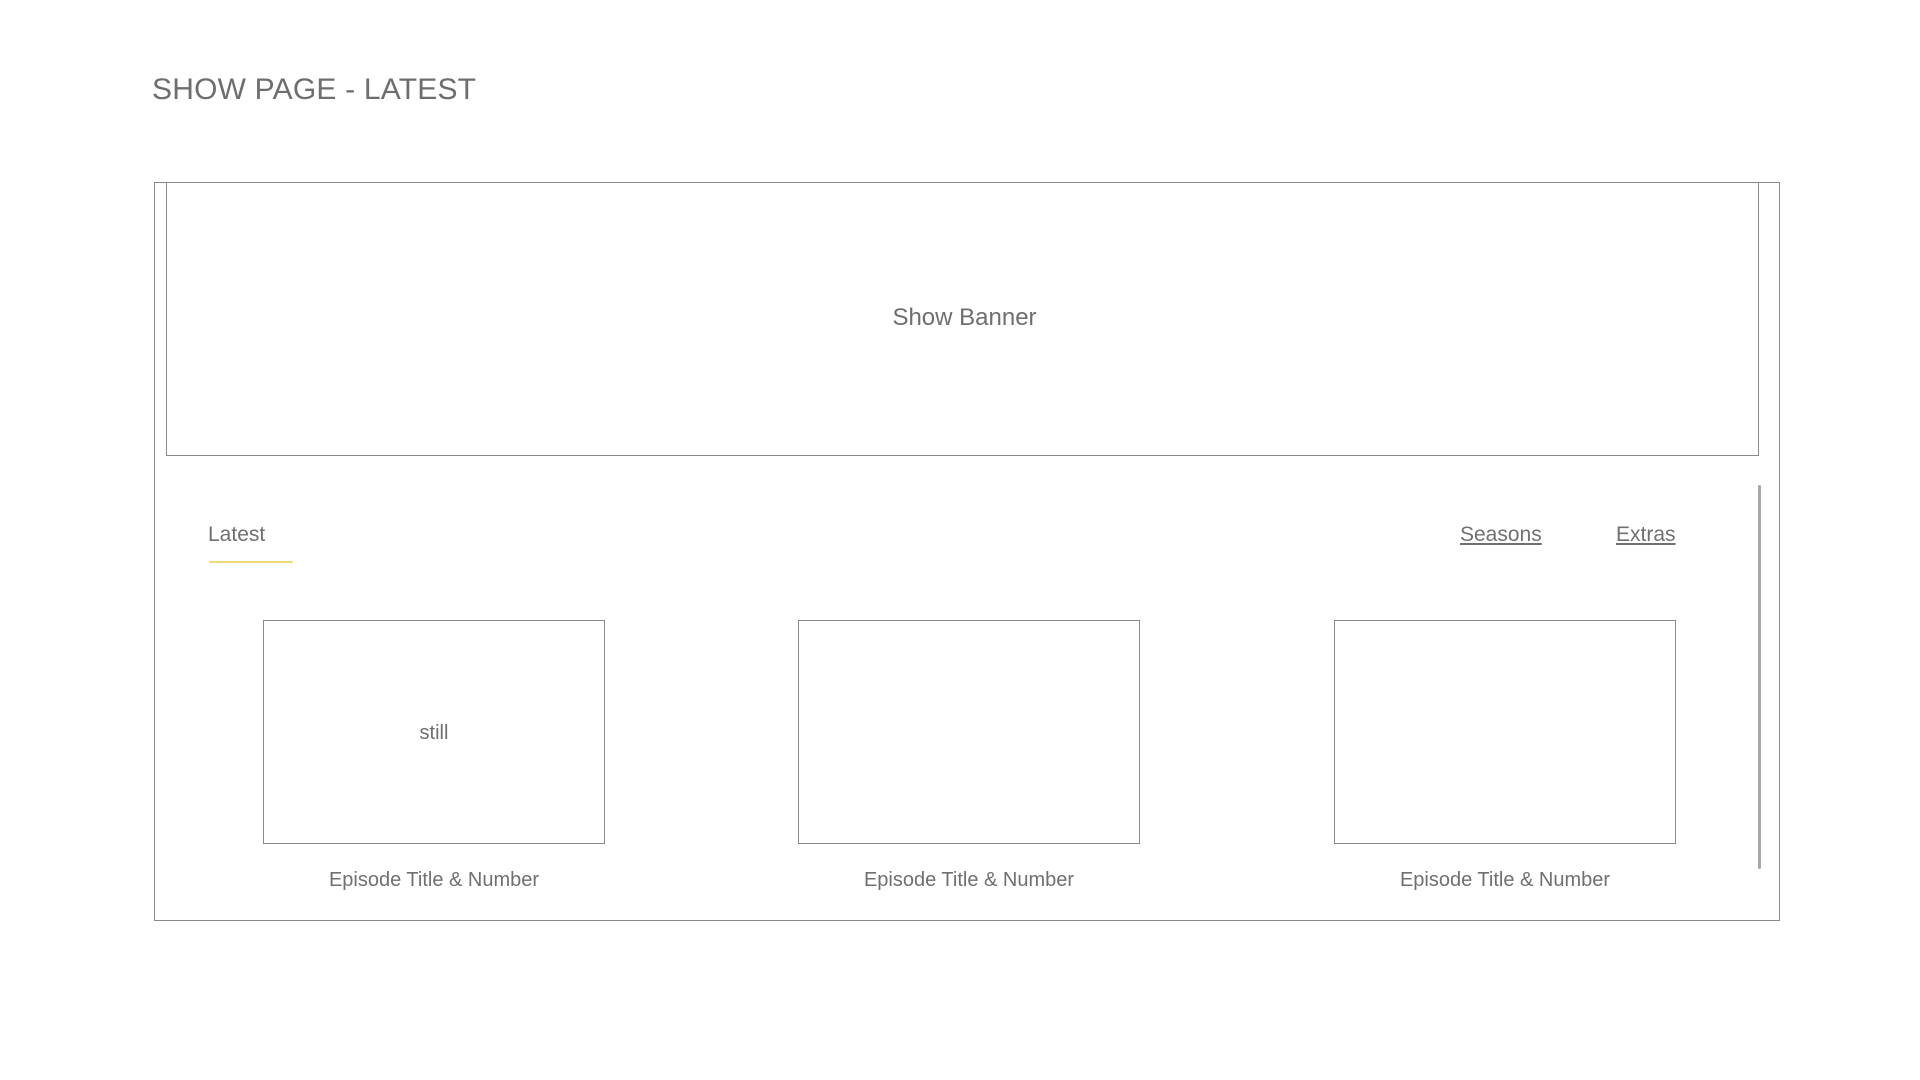 The image size is (1920, 1080). What do you see at coordinates (314, 89) in the screenshot?
I see `page-title: SHOW PAGE - LATEST` at bounding box center [314, 89].